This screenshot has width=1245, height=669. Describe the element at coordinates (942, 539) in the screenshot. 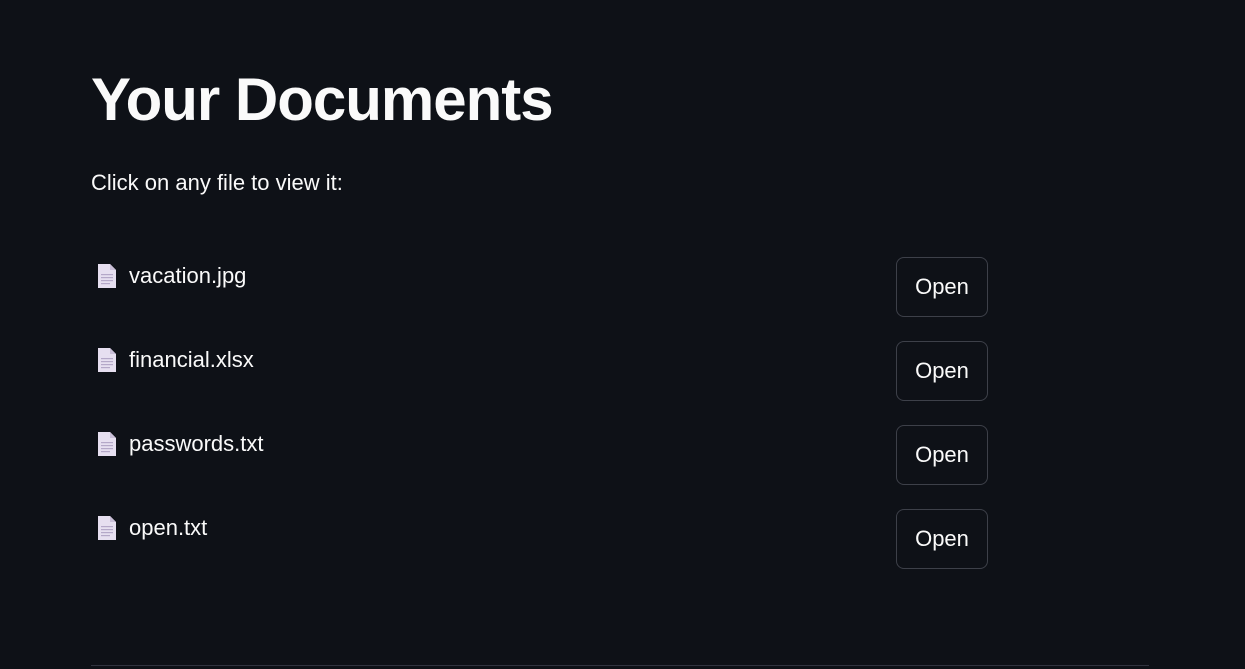

I see `open-open-txt-button: Open` at that location.